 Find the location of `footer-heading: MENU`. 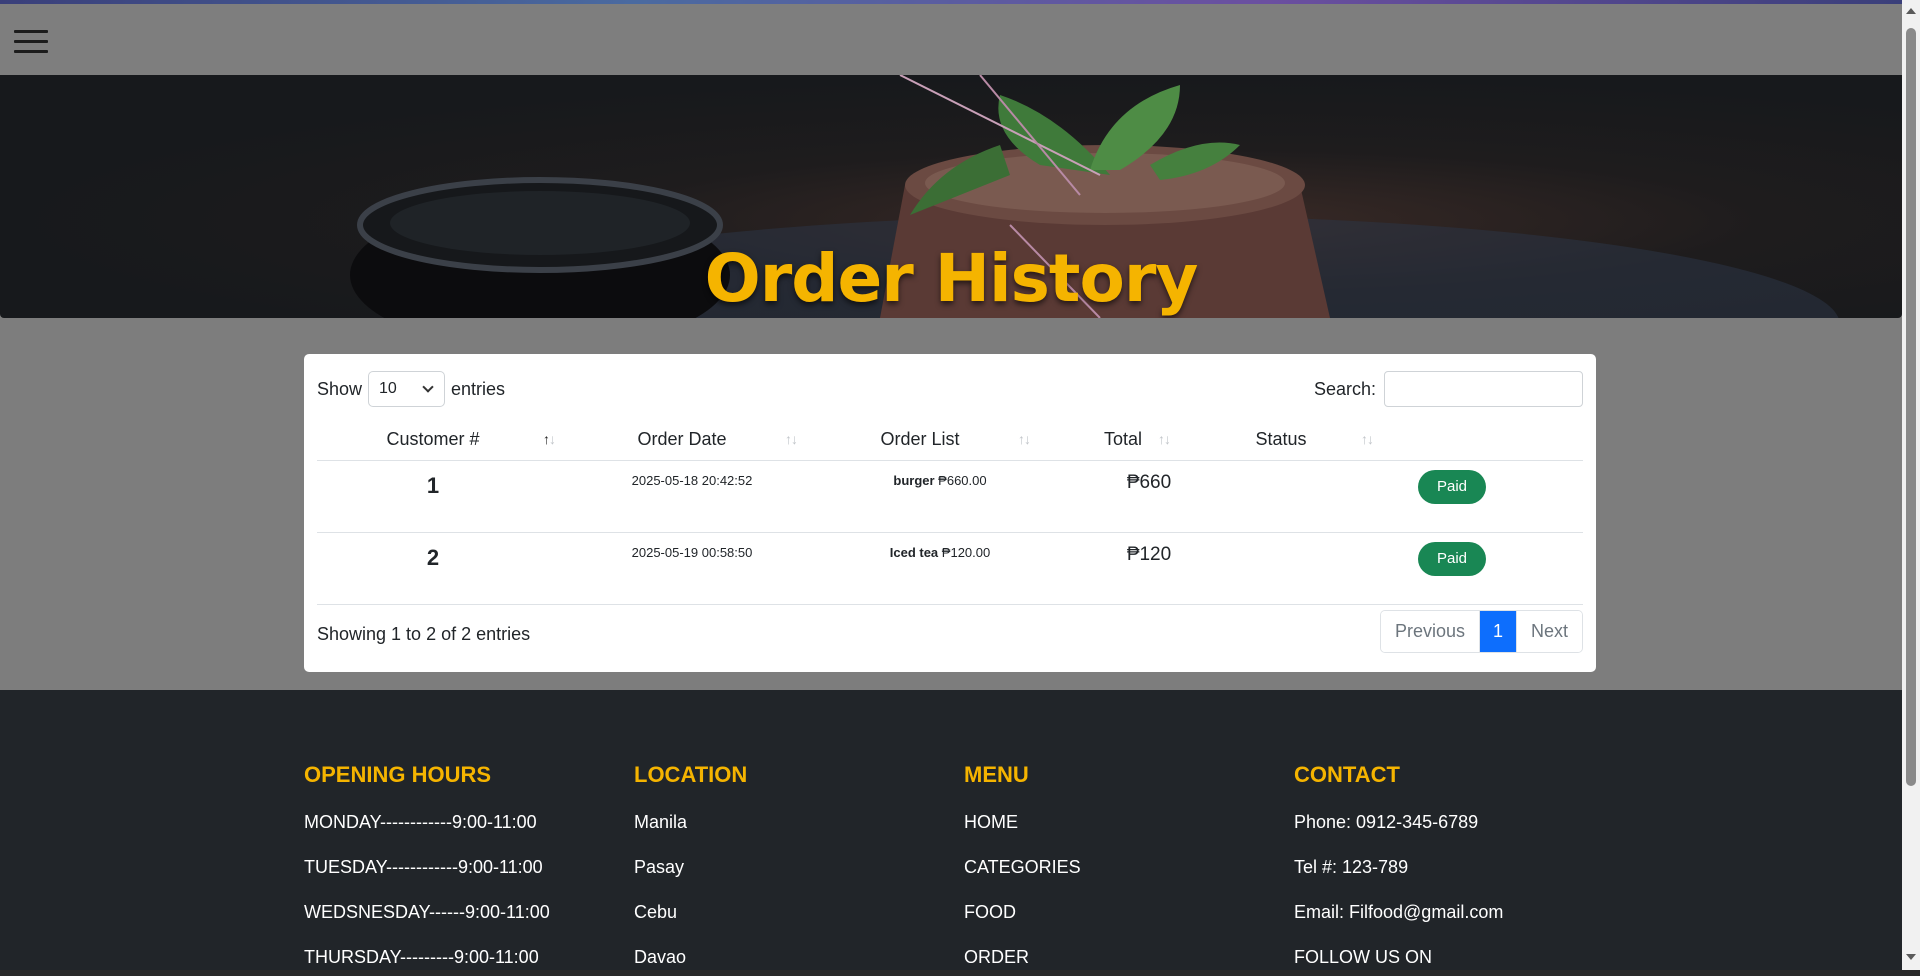

footer-heading: MENU is located at coordinates (996, 774).